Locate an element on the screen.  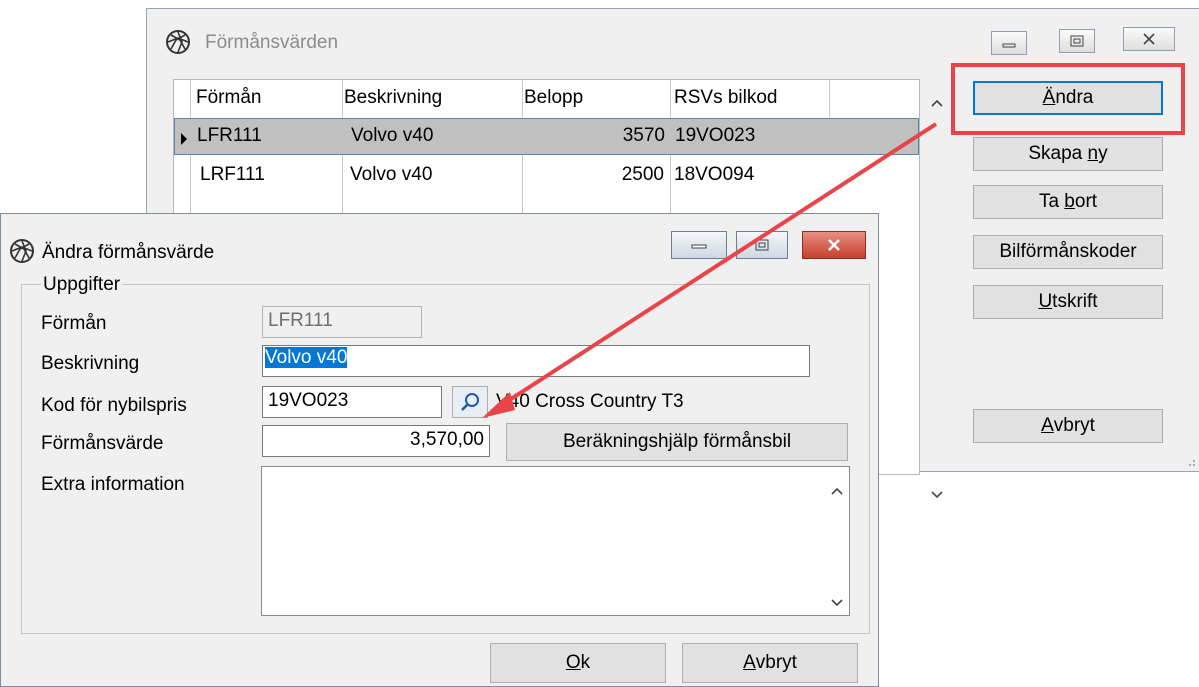
berakningshjalp-label: Beräkningshjälp förmånsbil is located at coordinates (677, 441).